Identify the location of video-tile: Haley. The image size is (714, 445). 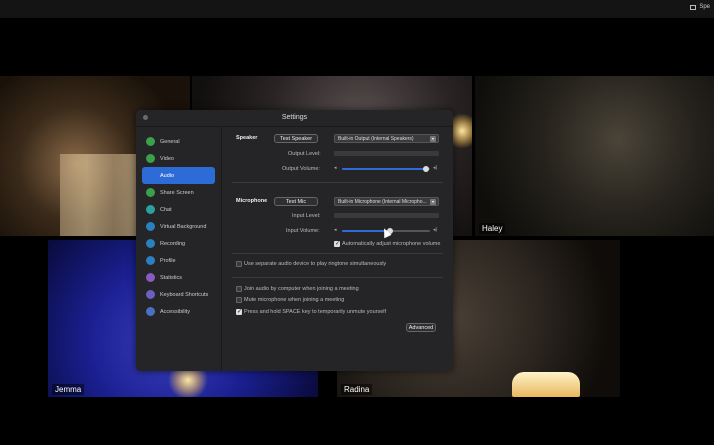
(594, 156).